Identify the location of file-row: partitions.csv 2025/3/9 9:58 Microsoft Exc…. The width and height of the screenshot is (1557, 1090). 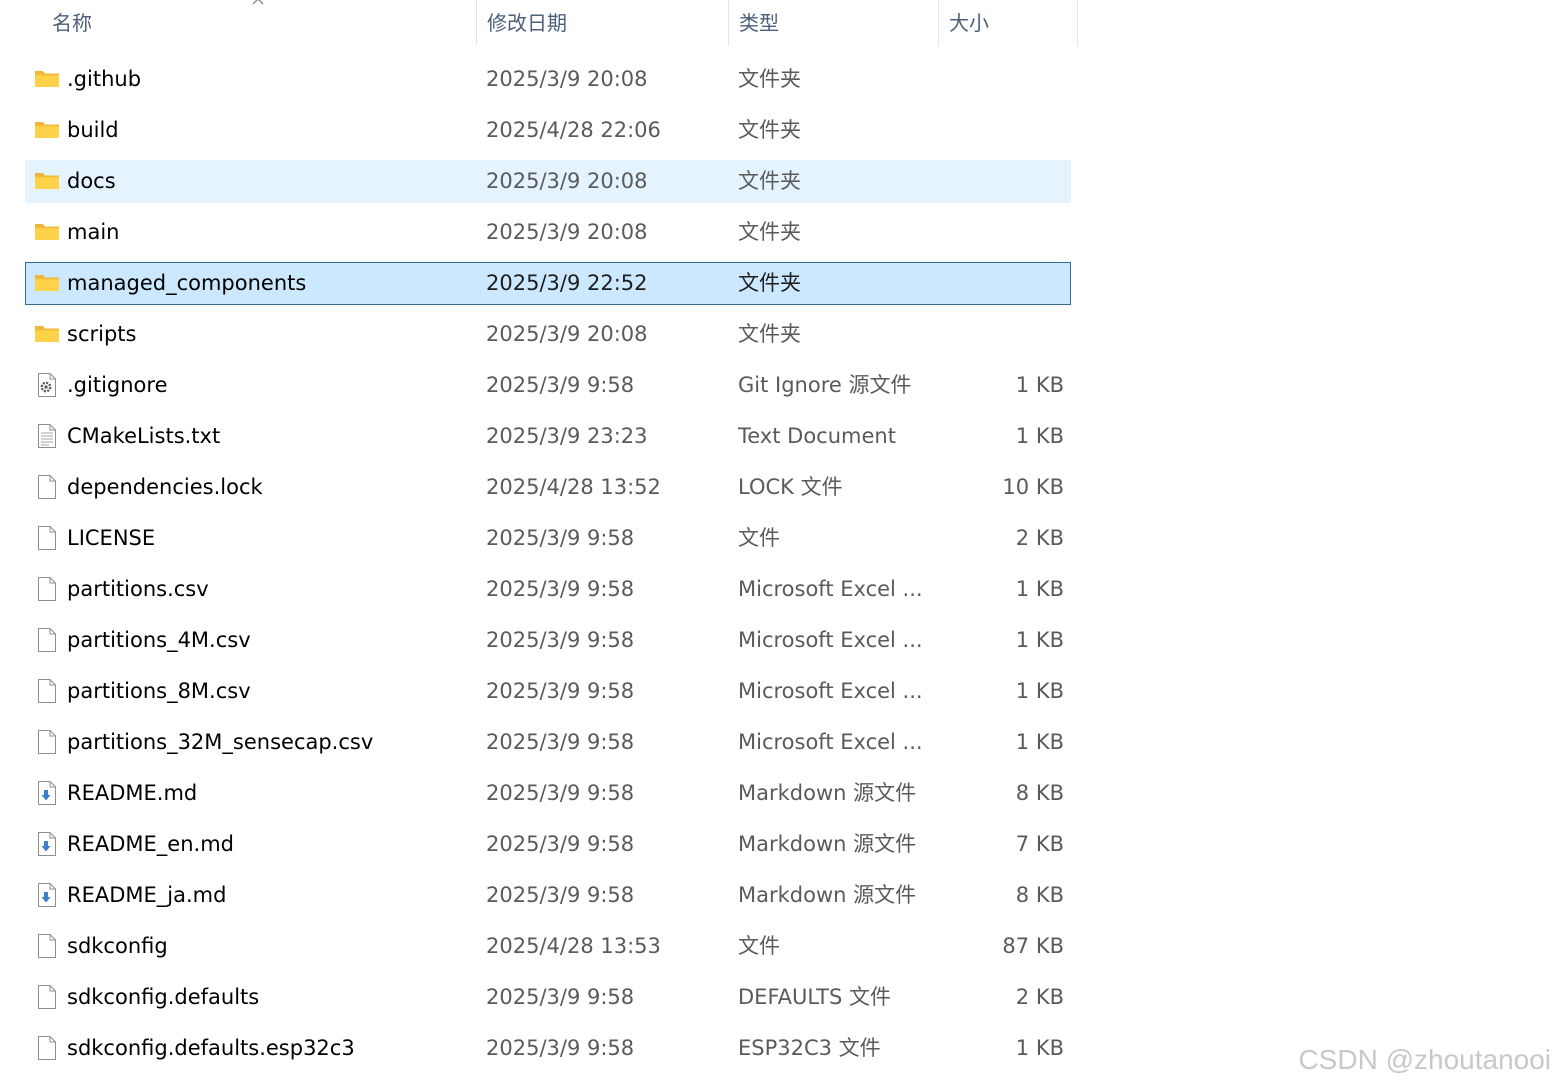
(548, 589).